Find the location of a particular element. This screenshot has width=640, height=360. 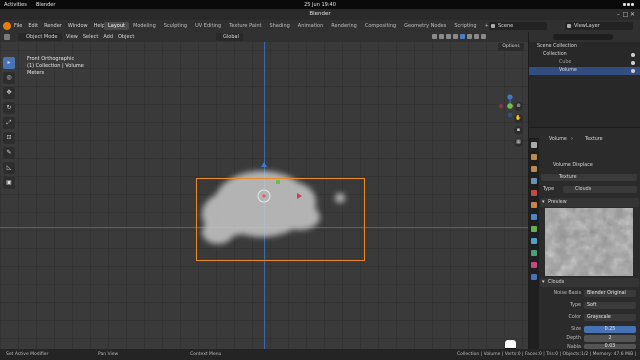

constraints-props-icon is located at coordinates (534, 241).